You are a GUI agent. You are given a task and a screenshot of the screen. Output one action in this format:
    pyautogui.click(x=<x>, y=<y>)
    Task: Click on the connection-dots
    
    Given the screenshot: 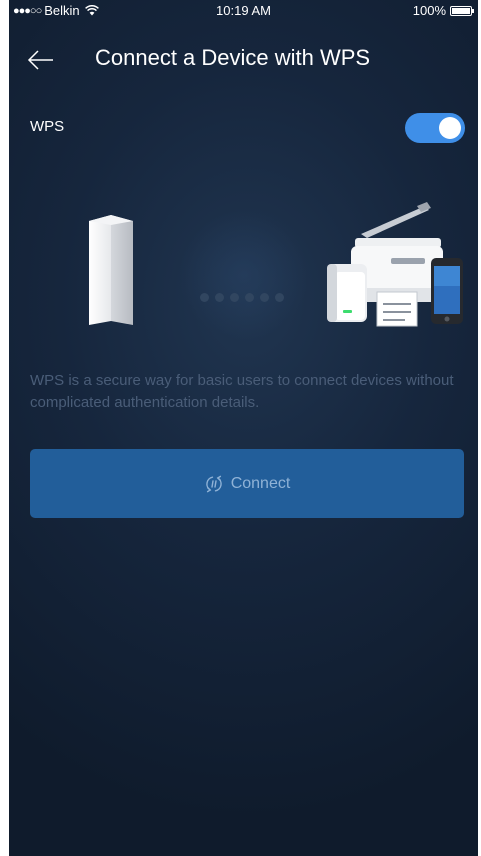 What is the action you would take?
    pyautogui.click(x=245, y=297)
    